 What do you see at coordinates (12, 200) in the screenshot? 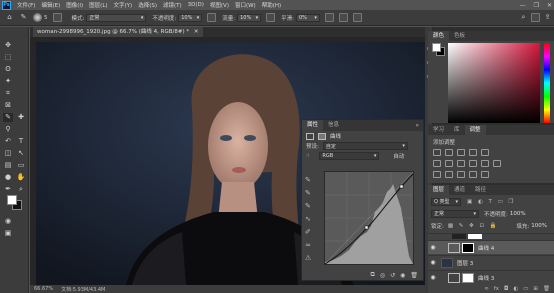
I see `foreground-color-swatch` at bounding box center [12, 200].